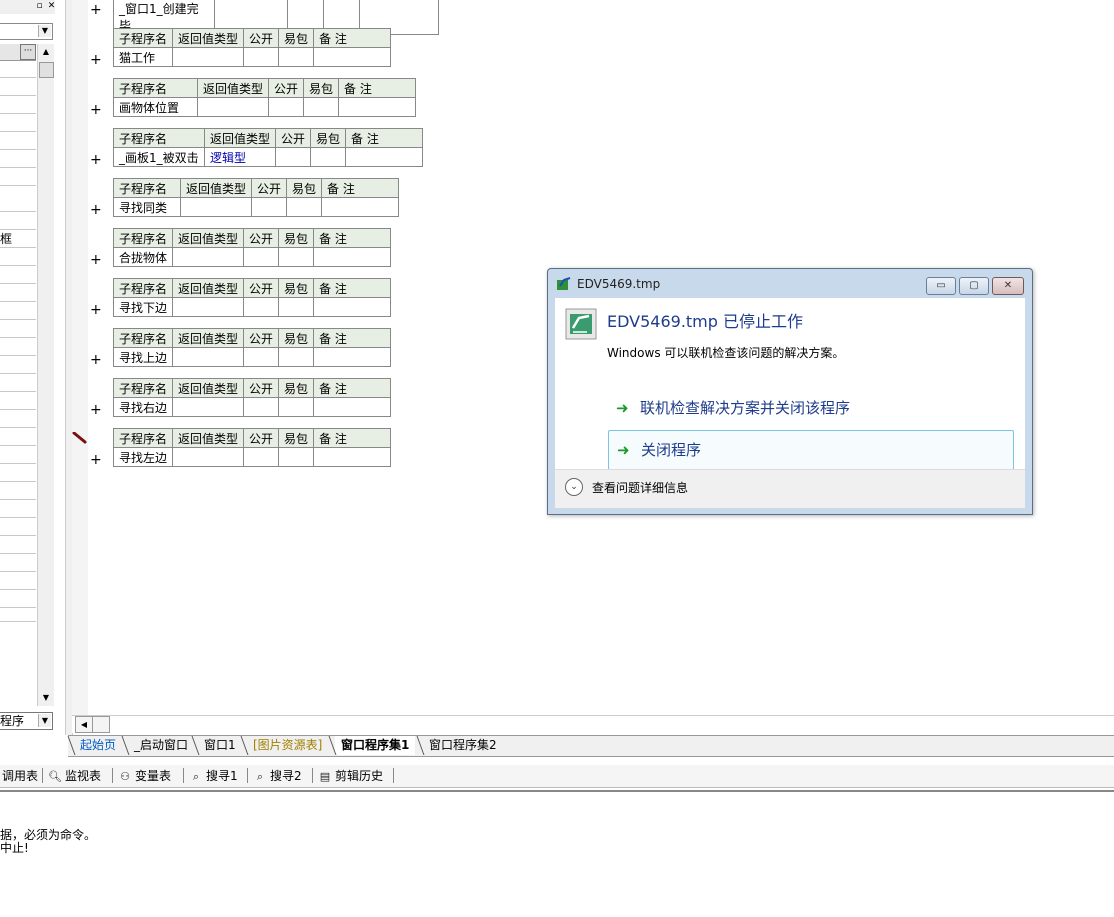  What do you see at coordinates (557, 853) in the screenshot?
I see `output-panel: 据，必须为命令。 中止!` at bounding box center [557, 853].